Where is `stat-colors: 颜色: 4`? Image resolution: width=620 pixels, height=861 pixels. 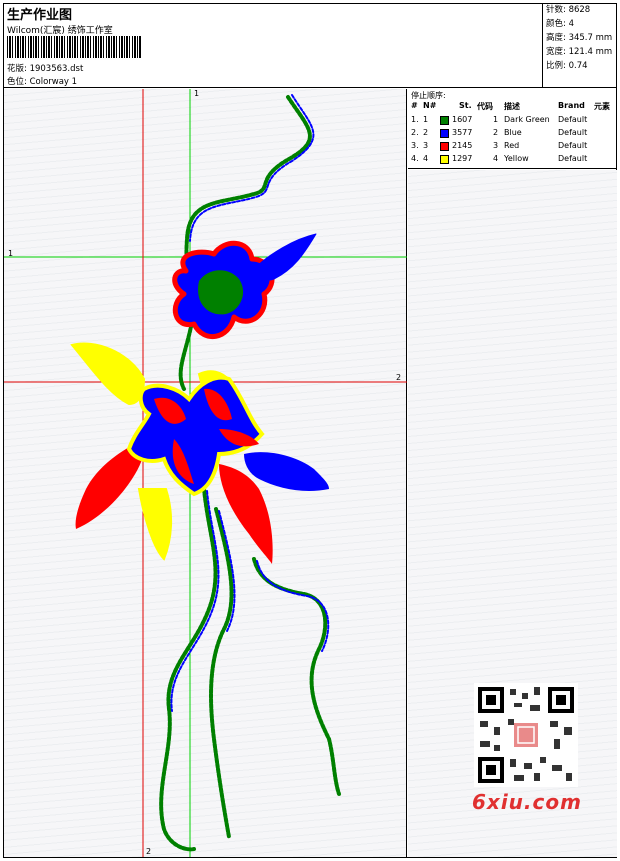
stat-colors: 颜色: 4 is located at coordinates (560, 24).